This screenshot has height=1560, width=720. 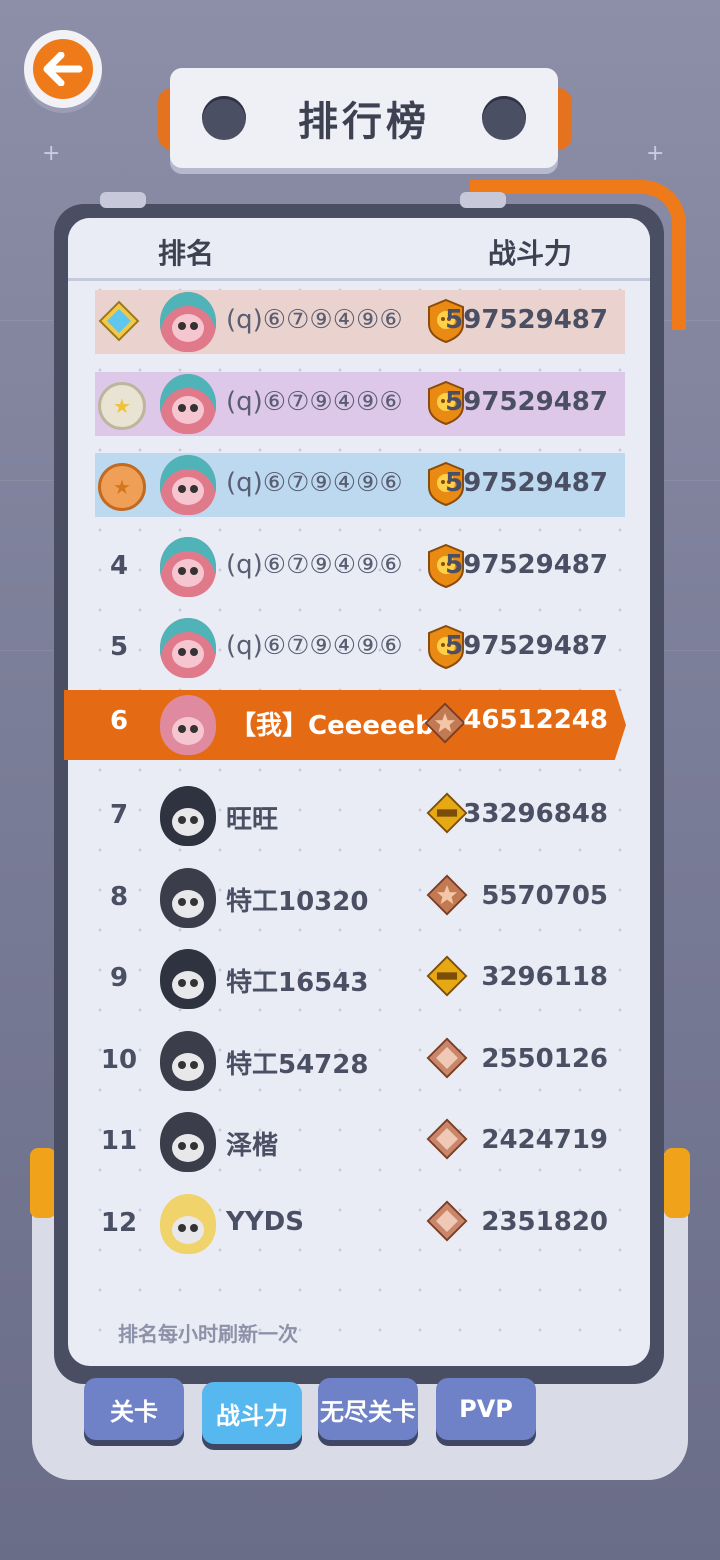 What do you see at coordinates (364, 122) in the screenshot?
I see `page-title: 排行榜` at bounding box center [364, 122].